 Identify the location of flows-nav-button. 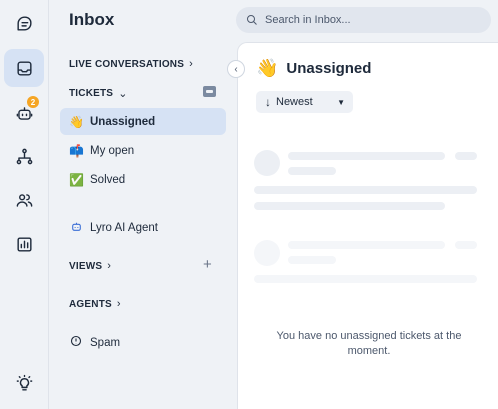
(24, 156).